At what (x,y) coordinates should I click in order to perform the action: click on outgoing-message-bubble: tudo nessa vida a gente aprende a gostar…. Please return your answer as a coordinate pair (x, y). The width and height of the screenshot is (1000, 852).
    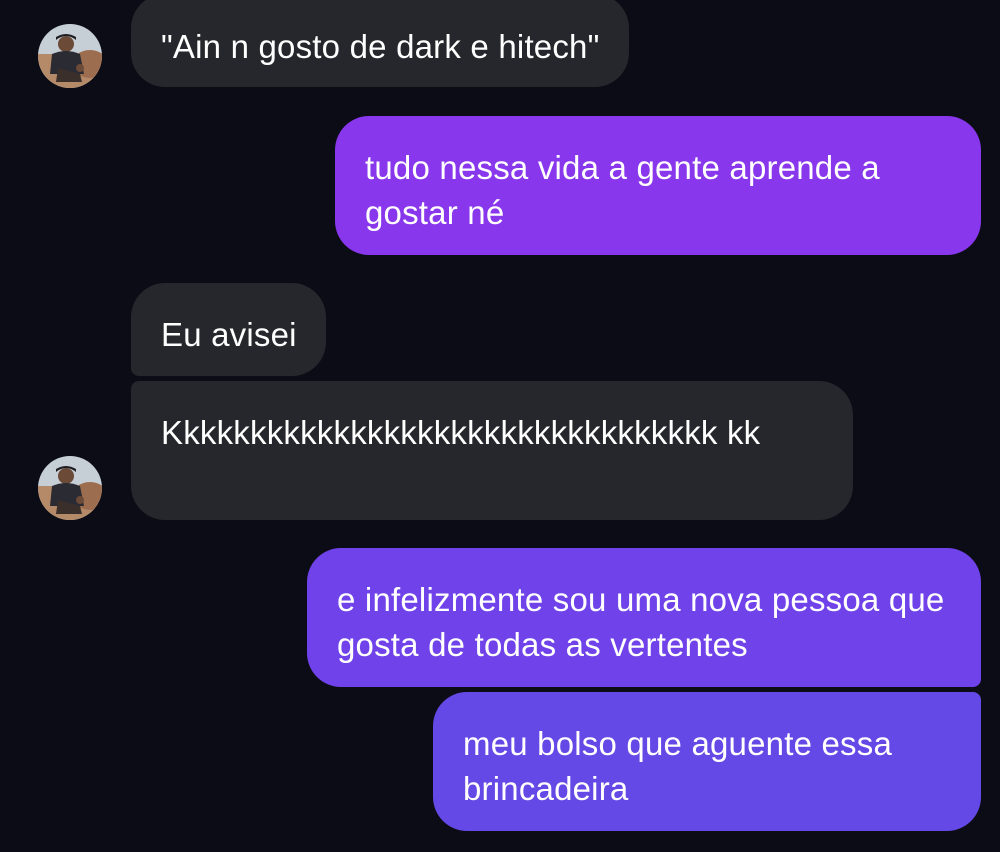
    Looking at the image, I should click on (658, 185).